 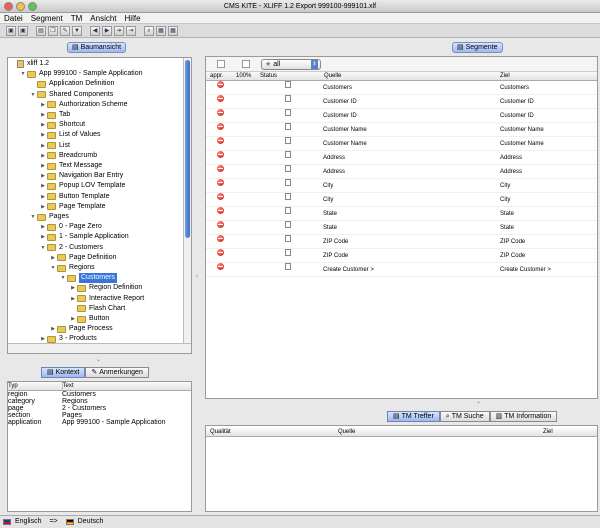 What do you see at coordinates (99, 408) in the screenshot?
I see `context-row: page 2 - Customers` at bounding box center [99, 408].